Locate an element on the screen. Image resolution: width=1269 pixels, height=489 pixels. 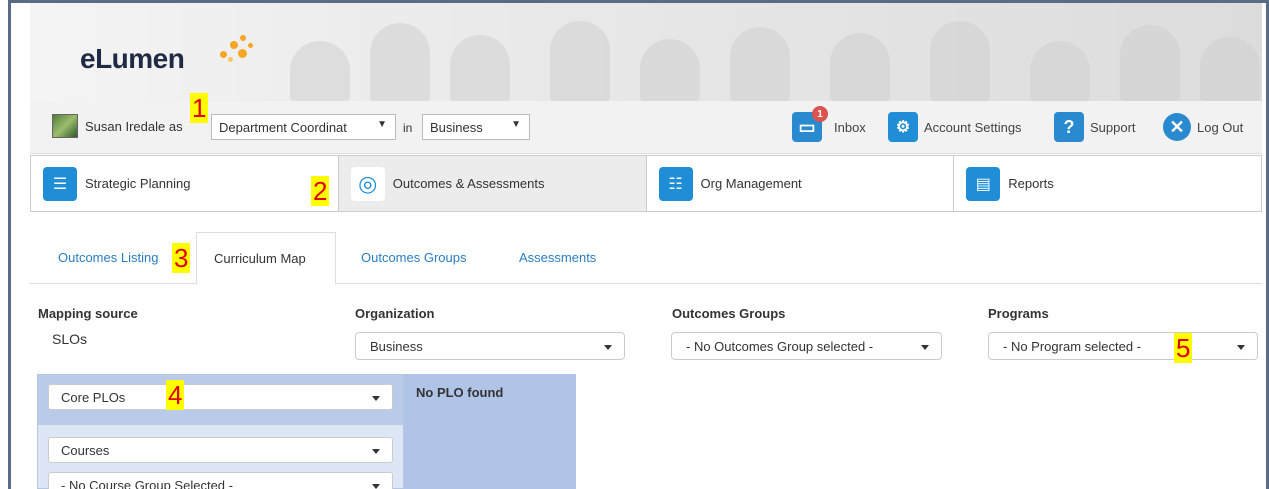
logo-dots-icon is located at coordinates (236, 51).